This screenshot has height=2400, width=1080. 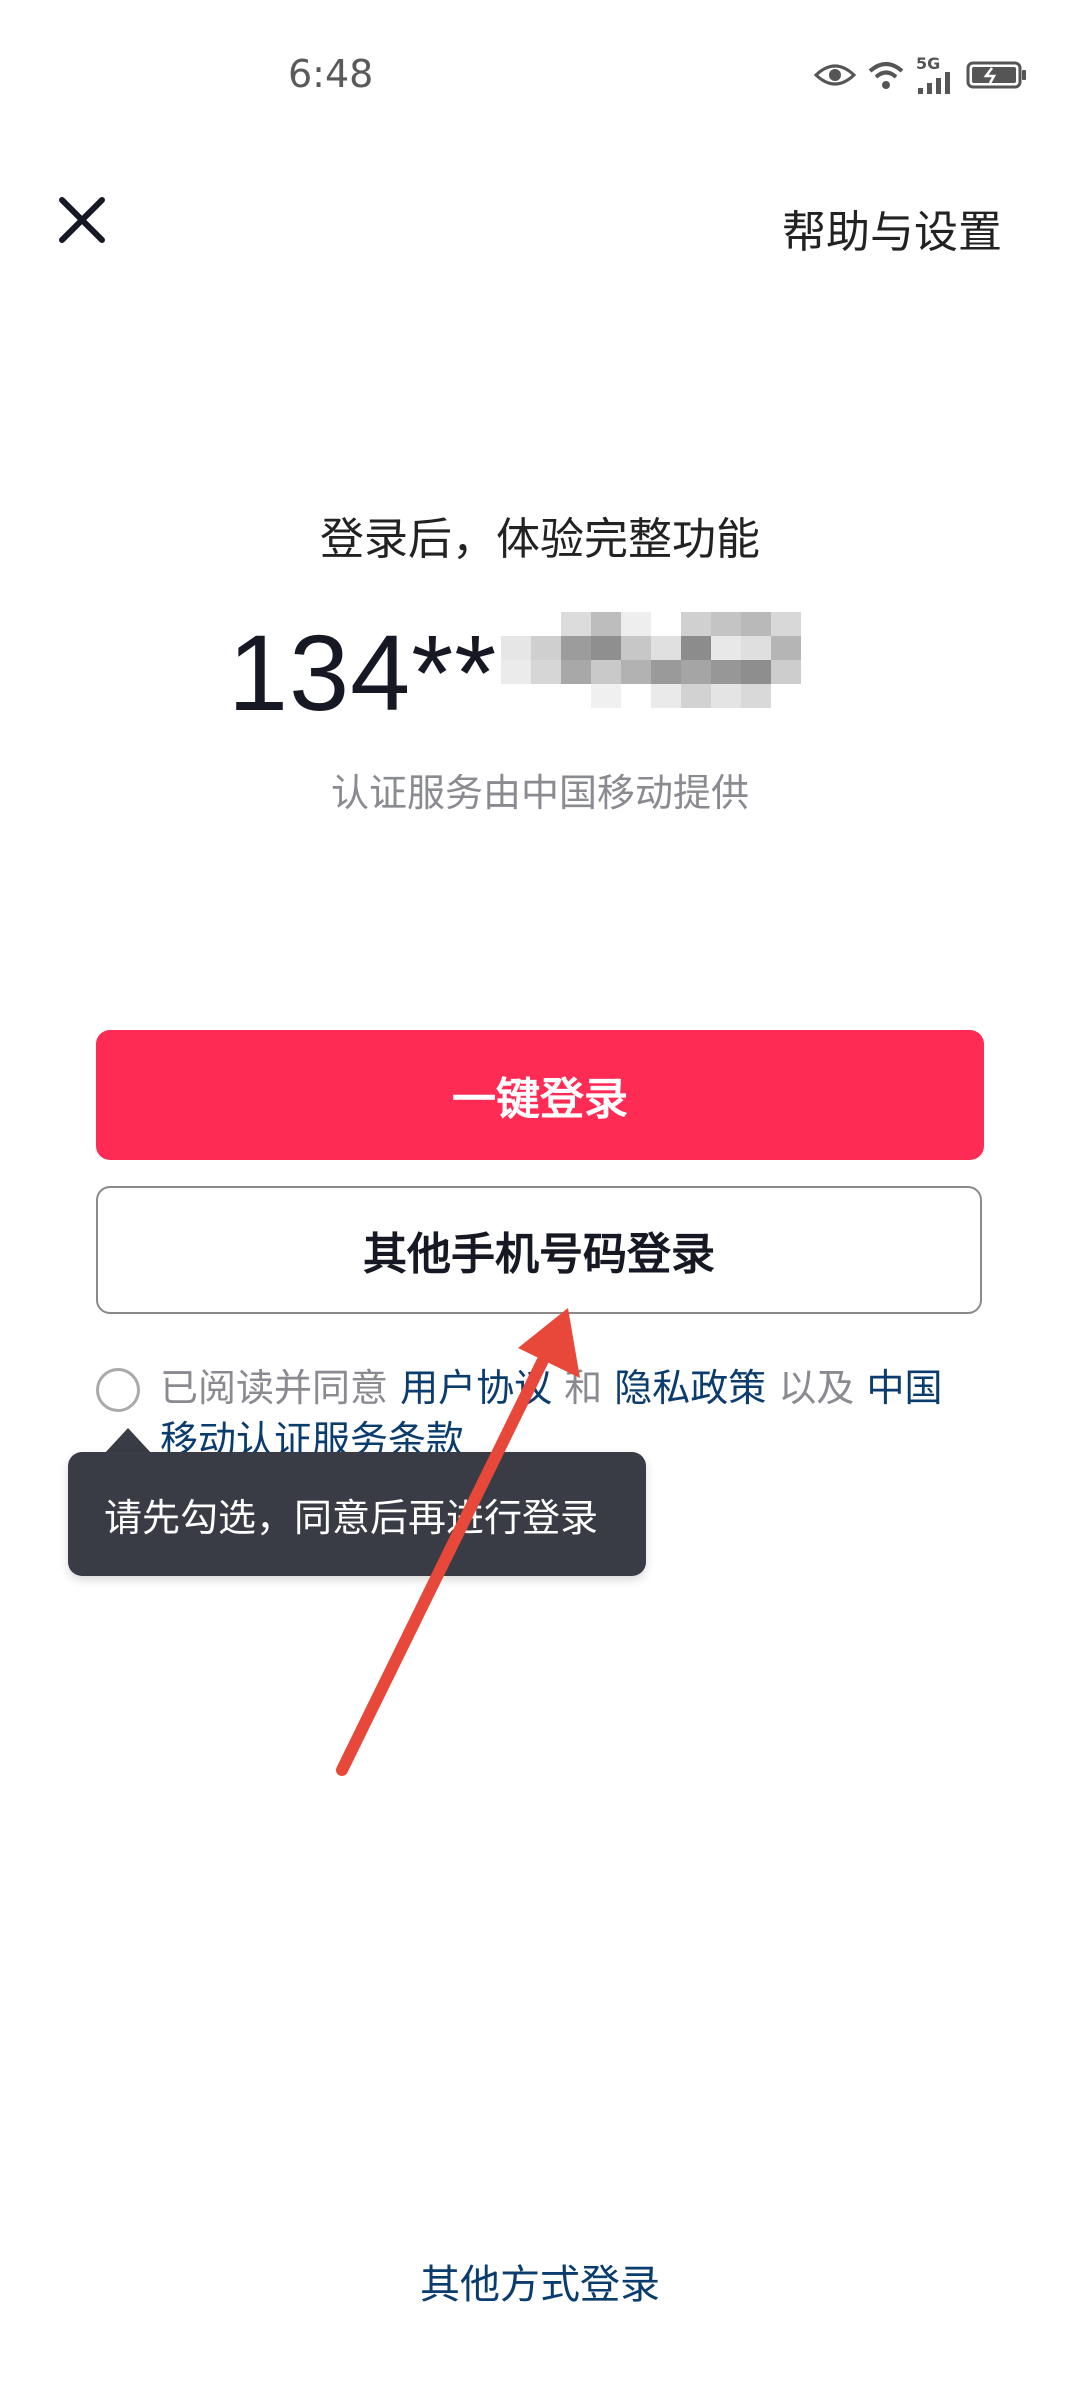 I want to click on user-agreement-link: 用户协议, so click(x=476, y=1388).